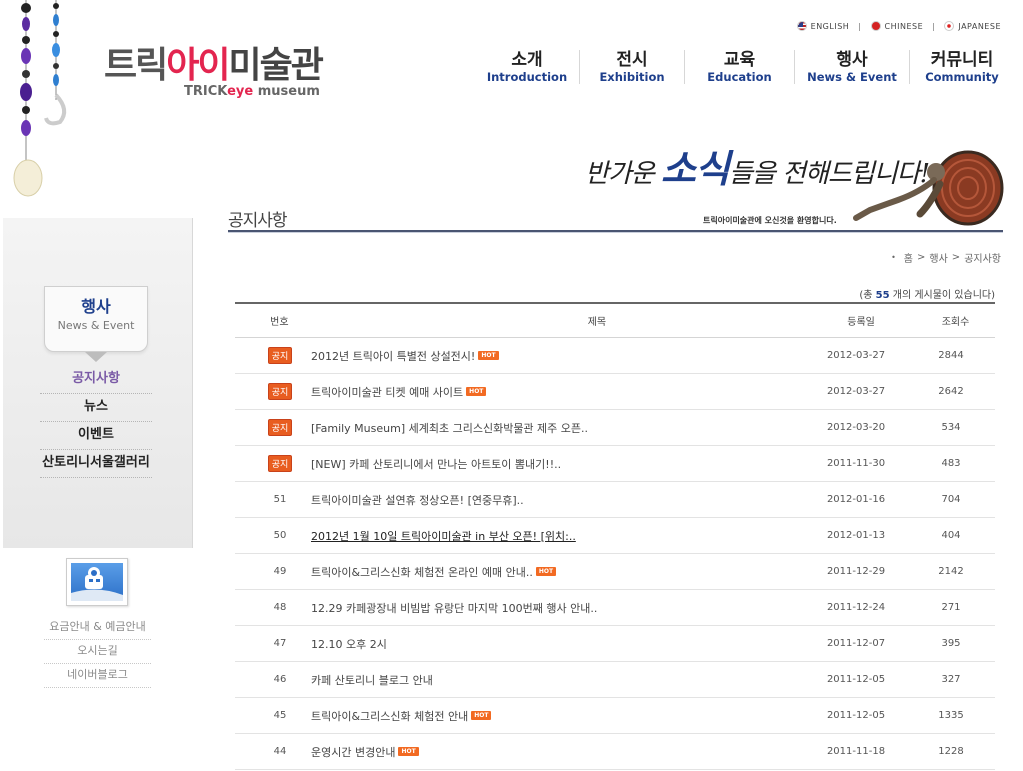 This screenshot has width=1023, height=771. I want to click on row-views: 1335, so click(951, 715).